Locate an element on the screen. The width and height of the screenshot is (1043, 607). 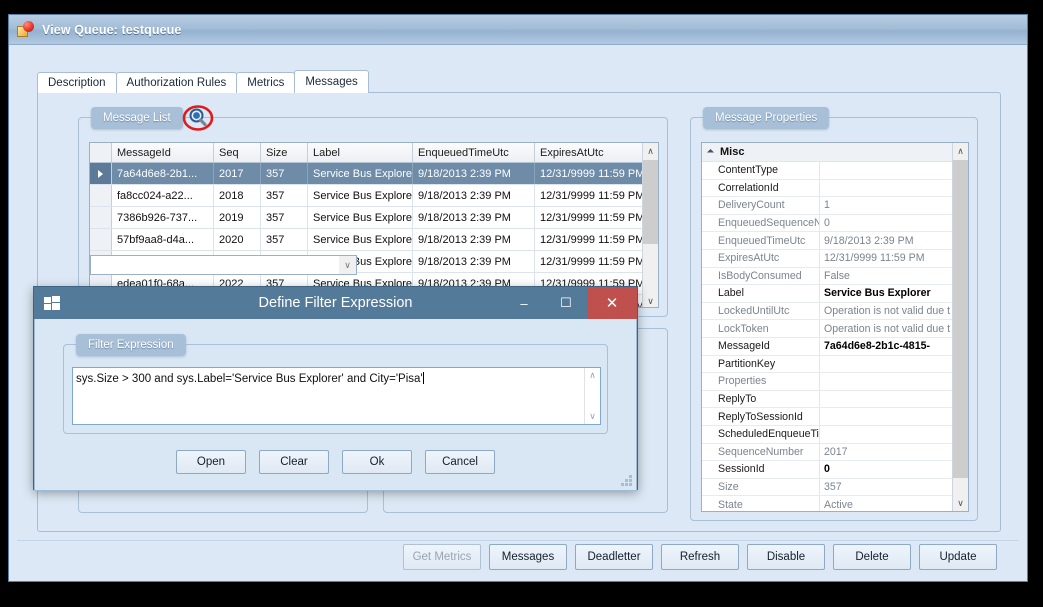
property-row: ReplyToSessionId is located at coordinates (835, 417).